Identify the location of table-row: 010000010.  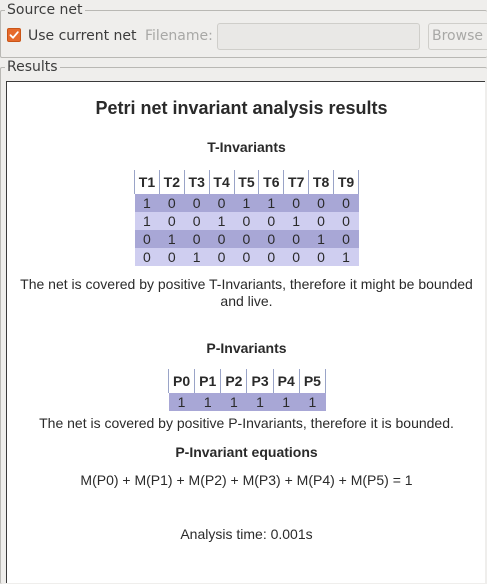
(246, 239).